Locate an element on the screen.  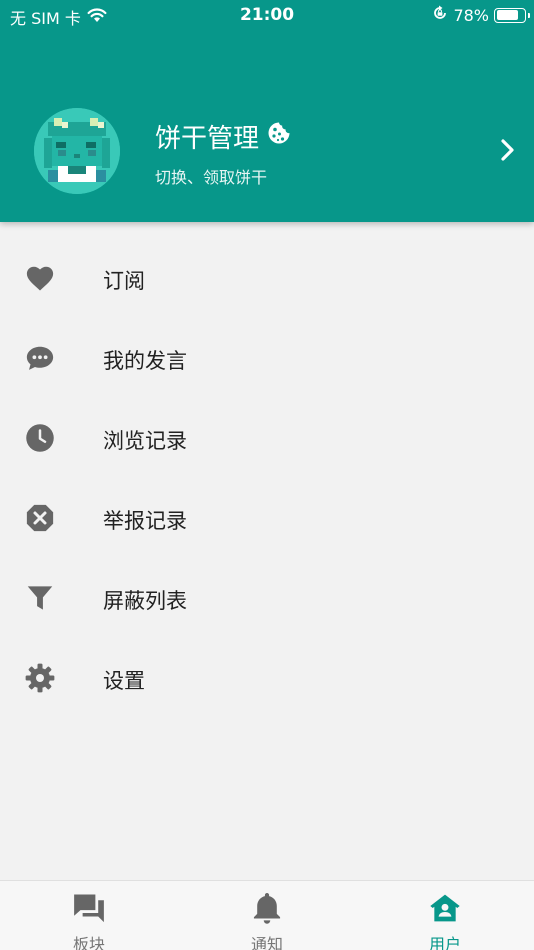
forum-icon is located at coordinates (89, 908).